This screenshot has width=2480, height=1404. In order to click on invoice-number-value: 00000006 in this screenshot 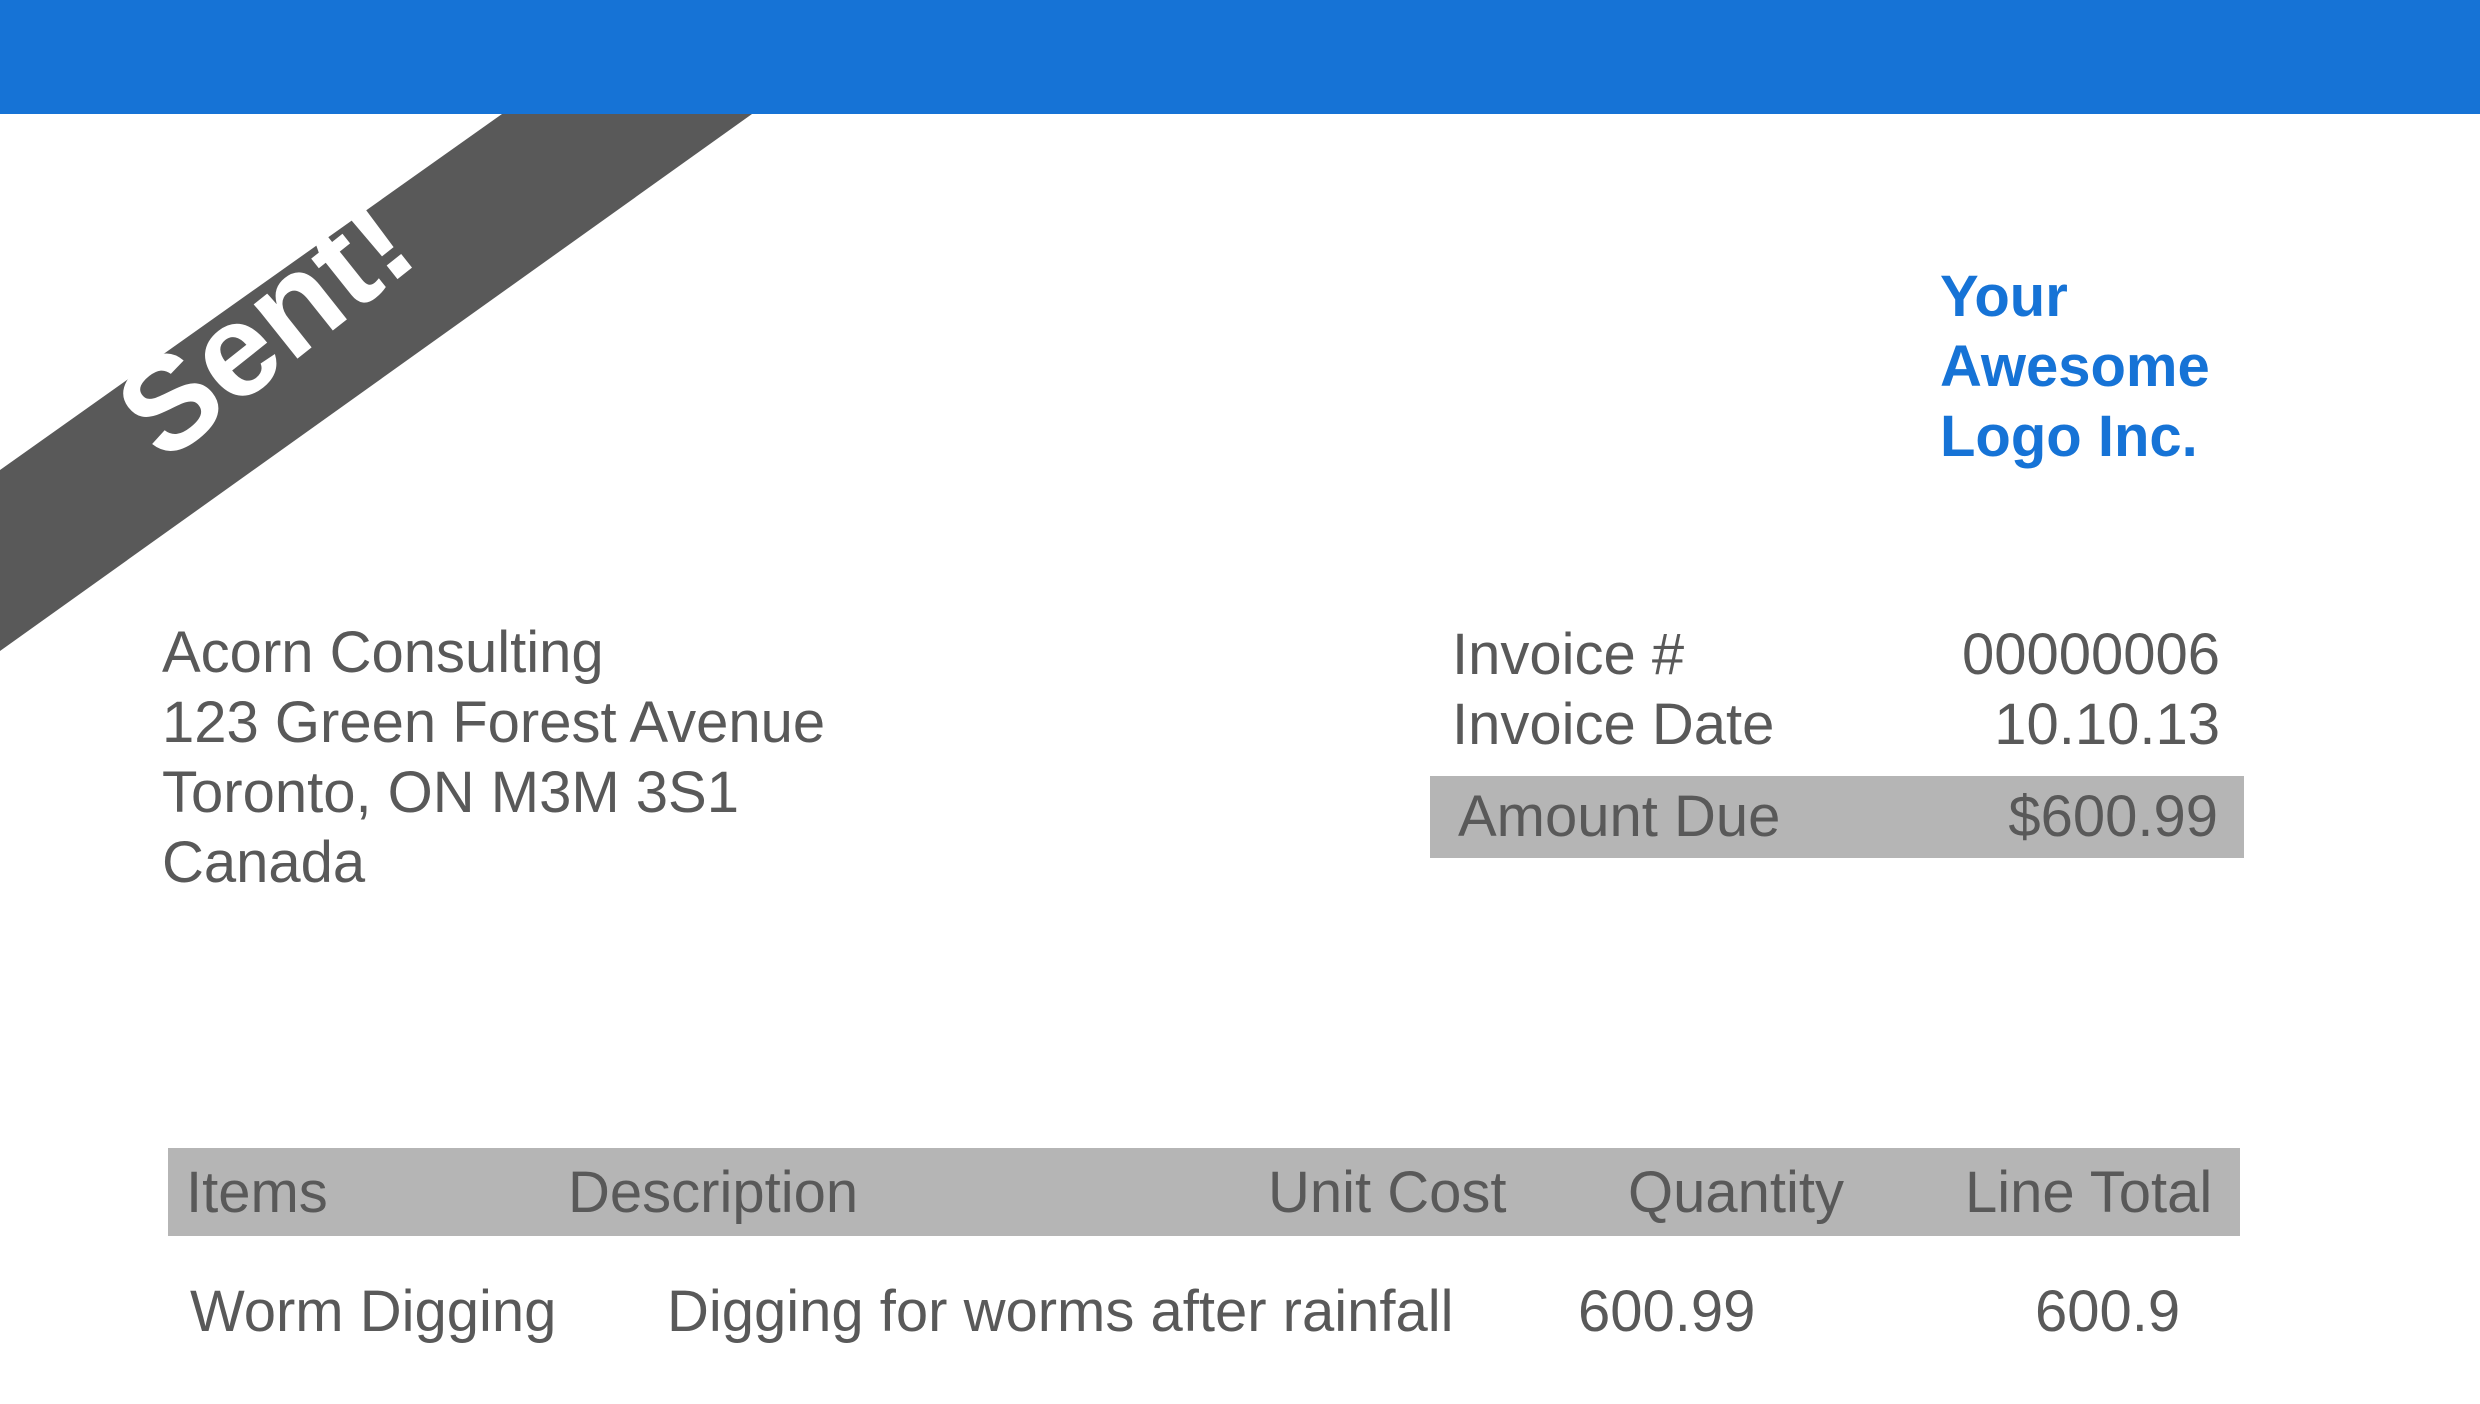, I will do `click(2090, 654)`.